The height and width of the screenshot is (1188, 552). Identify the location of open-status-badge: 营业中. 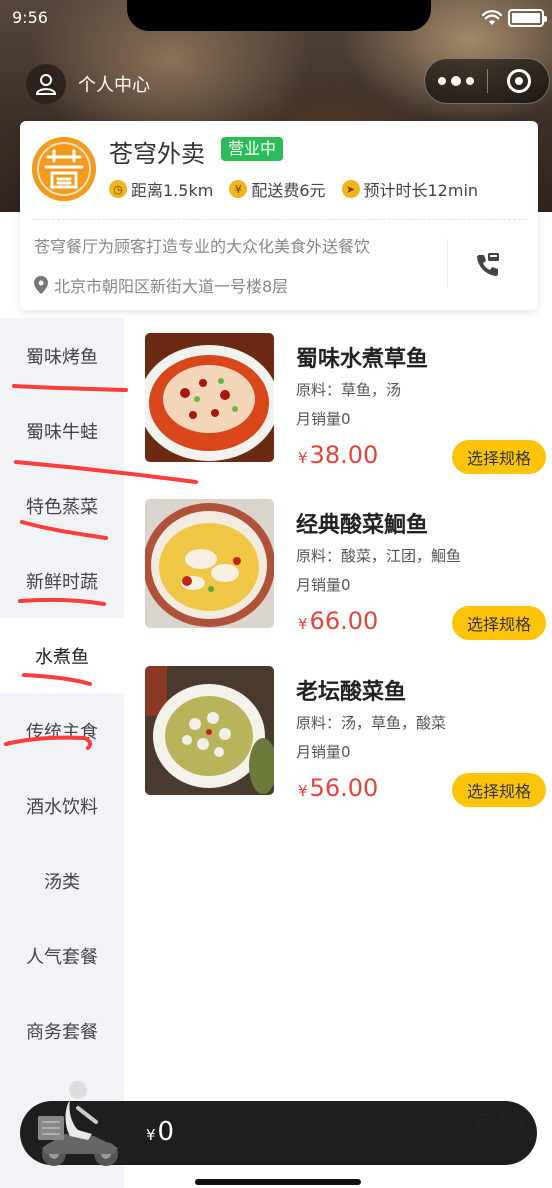
(252, 149).